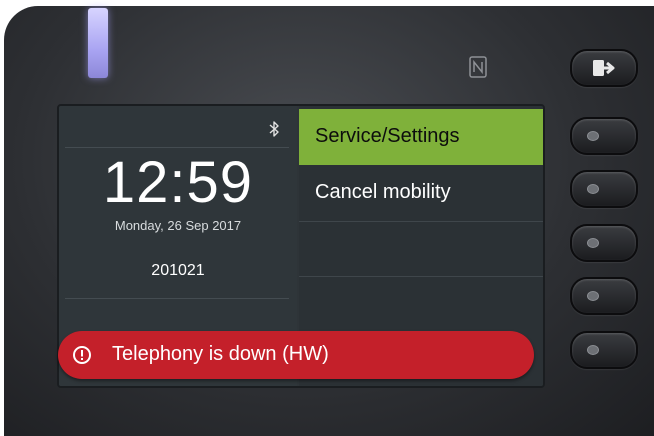 This screenshot has height=436, width=654. What do you see at coordinates (177, 298) in the screenshot?
I see `divider` at bounding box center [177, 298].